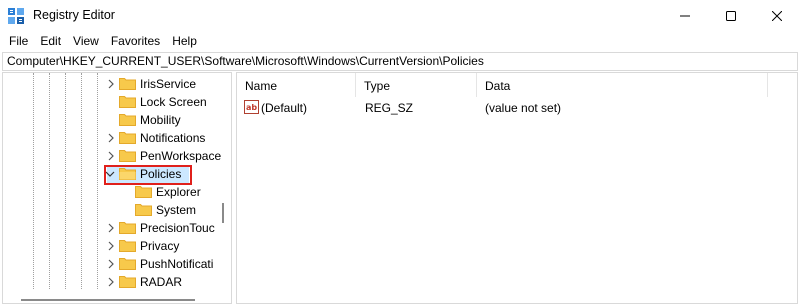  What do you see at coordinates (117, 282) in the screenshot?
I see `tree-item-radar: RADAR` at bounding box center [117, 282].